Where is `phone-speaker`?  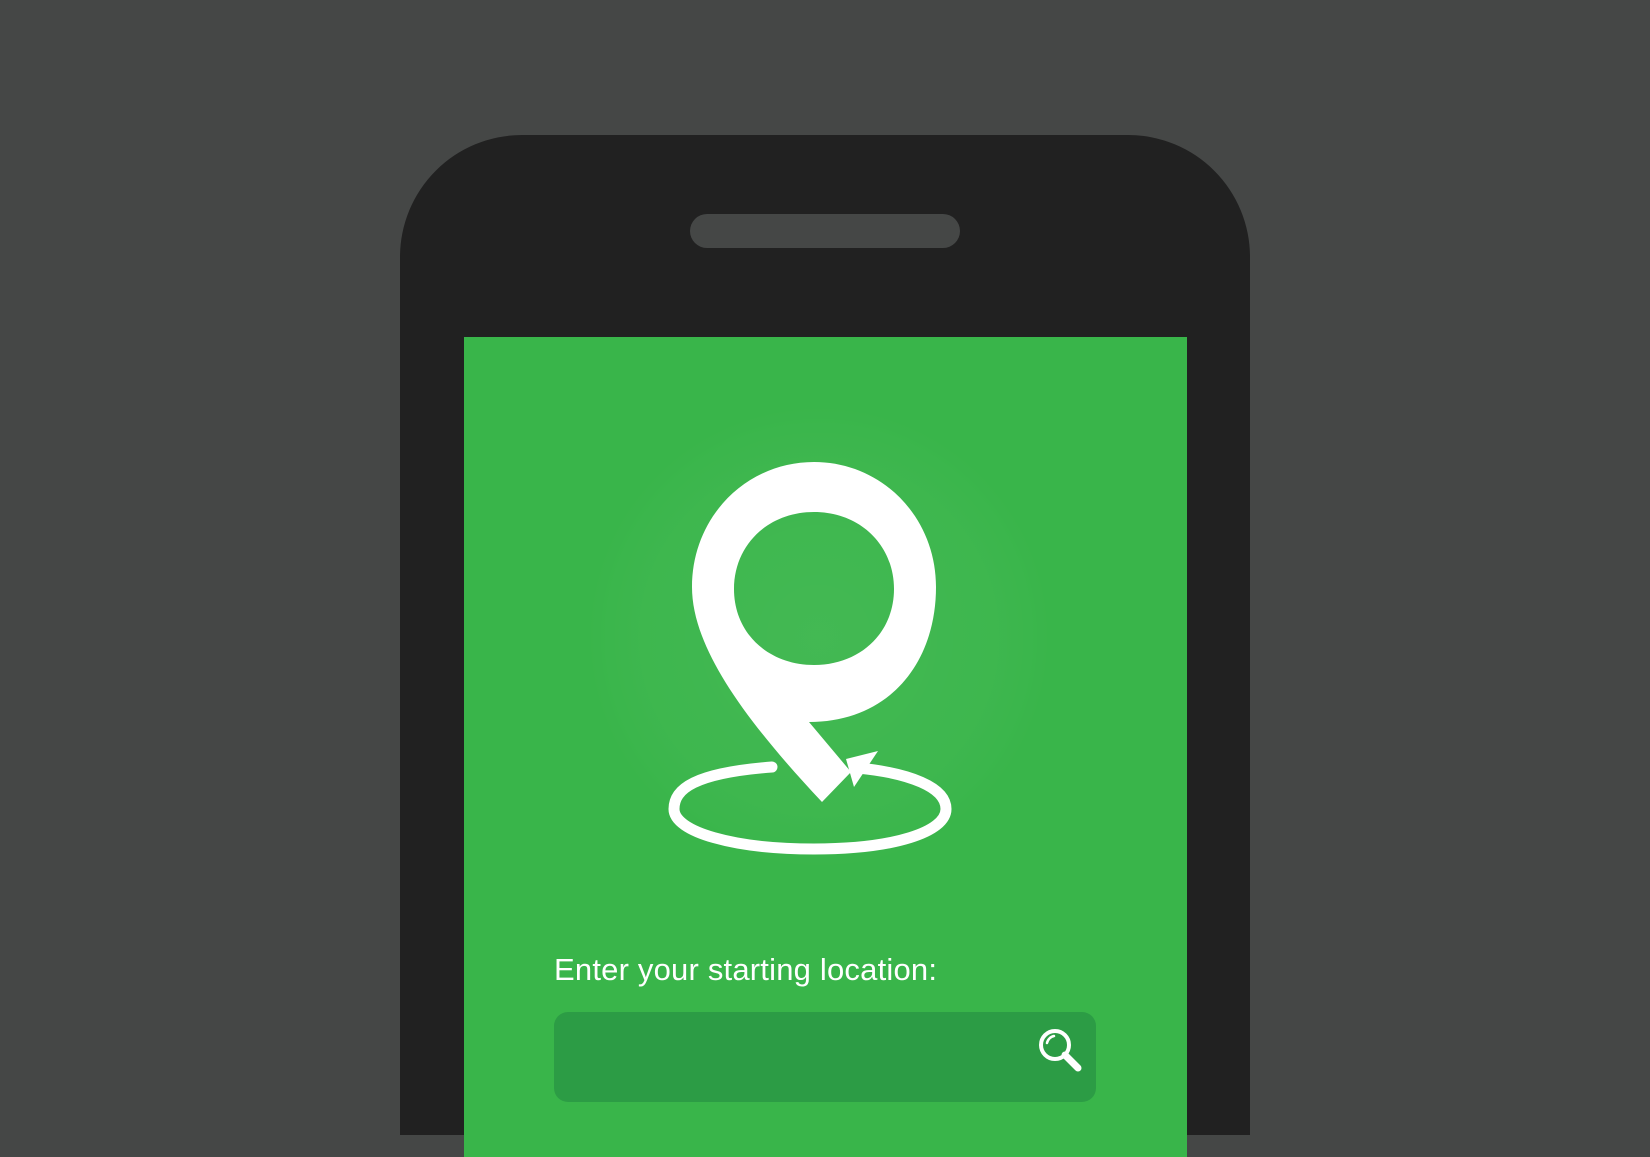
phone-speaker is located at coordinates (825, 231).